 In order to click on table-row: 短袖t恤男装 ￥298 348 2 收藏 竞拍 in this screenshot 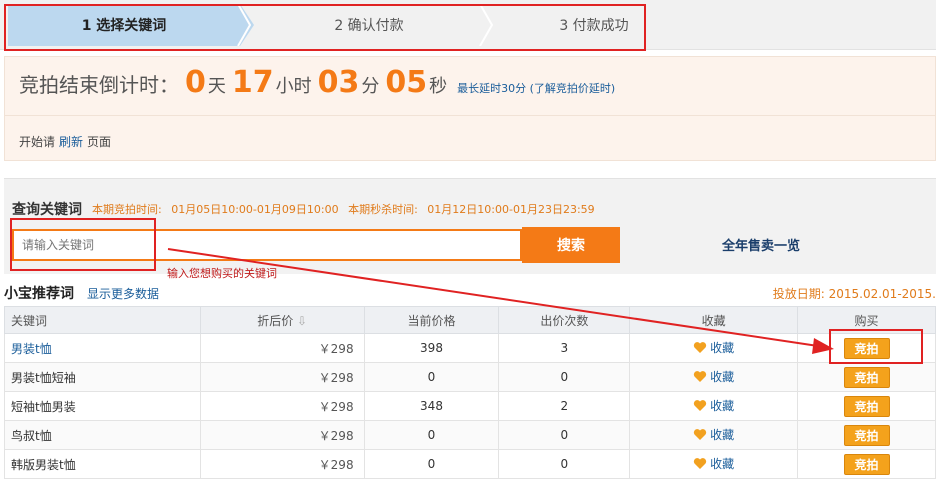, I will do `click(470, 406)`.